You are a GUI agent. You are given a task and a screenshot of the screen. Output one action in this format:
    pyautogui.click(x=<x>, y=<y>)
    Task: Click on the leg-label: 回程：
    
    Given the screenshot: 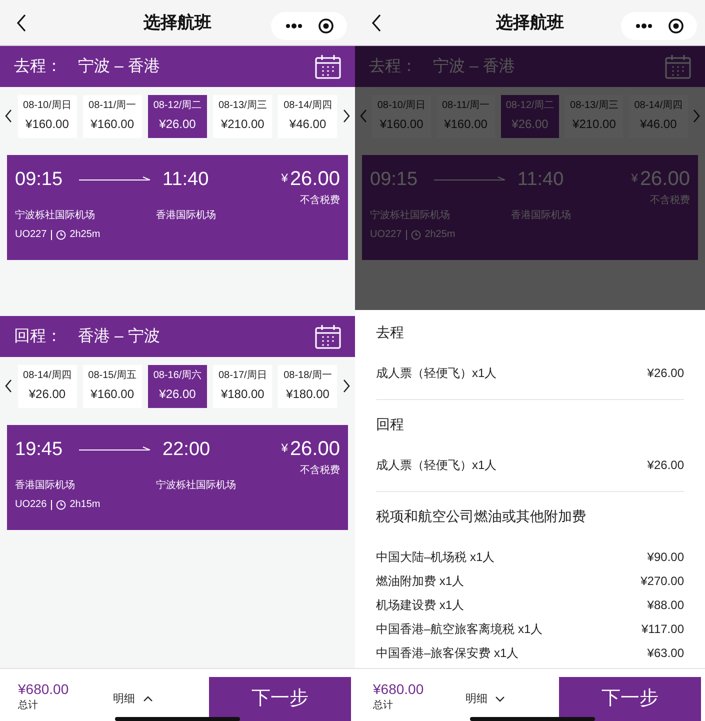 What is the action you would take?
    pyautogui.click(x=38, y=336)
    